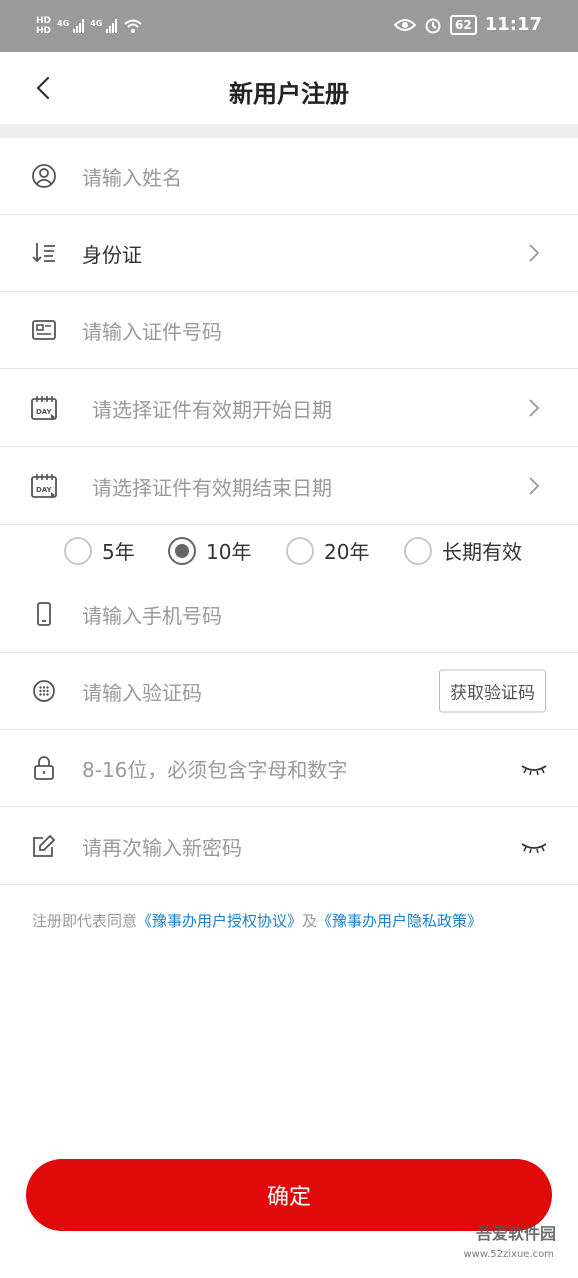  What do you see at coordinates (229, 552) in the screenshot?
I see `radio-label: 10年` at bounding box center [229, 552].